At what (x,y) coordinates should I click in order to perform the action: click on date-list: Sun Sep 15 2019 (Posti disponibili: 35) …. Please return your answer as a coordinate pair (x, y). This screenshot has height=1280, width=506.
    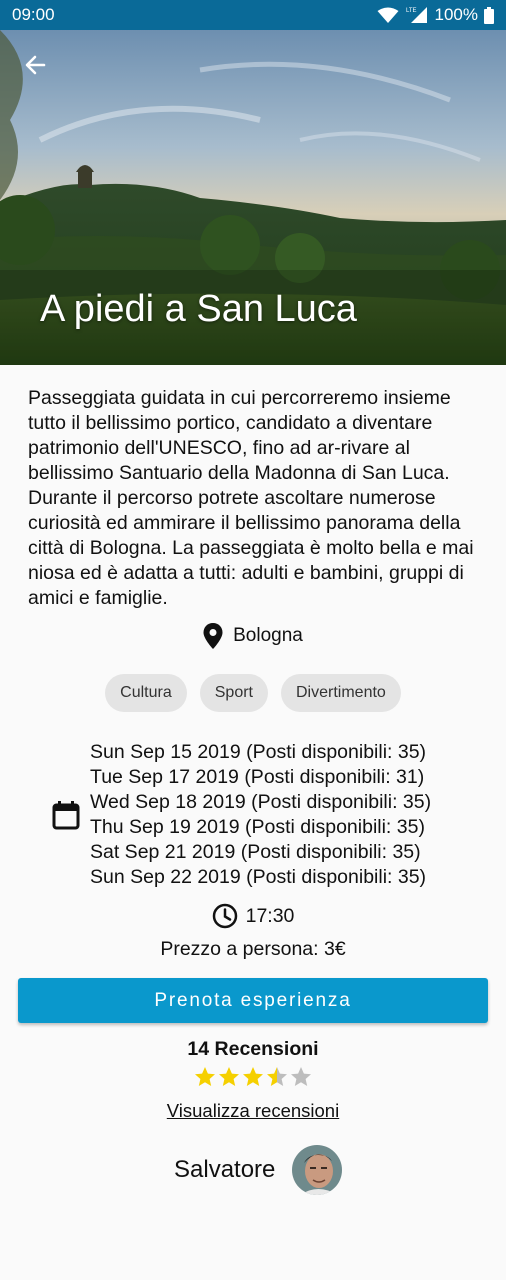
    Looking at the image, I should click on (260, 815).